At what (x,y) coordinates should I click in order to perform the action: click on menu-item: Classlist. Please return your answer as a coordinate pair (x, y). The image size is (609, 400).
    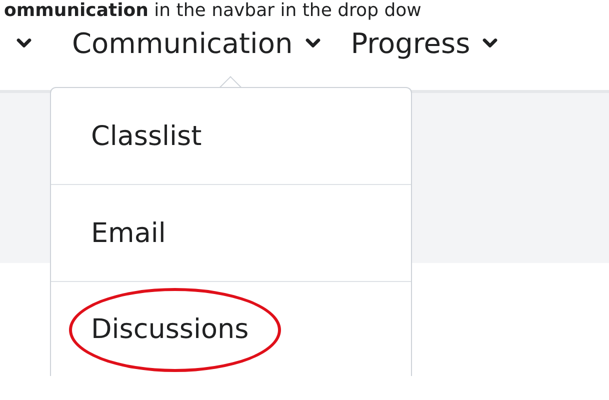
    Looking at the image, I should click on (146, 136).